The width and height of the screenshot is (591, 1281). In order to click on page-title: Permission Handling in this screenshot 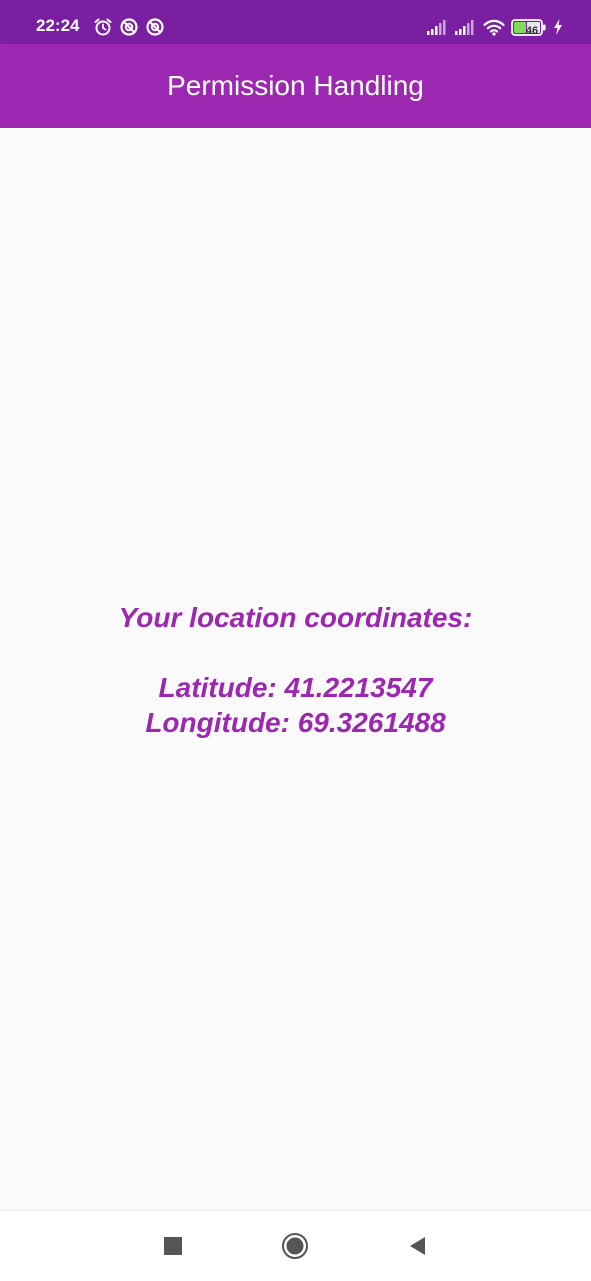, I will do `click(295, 85)`.